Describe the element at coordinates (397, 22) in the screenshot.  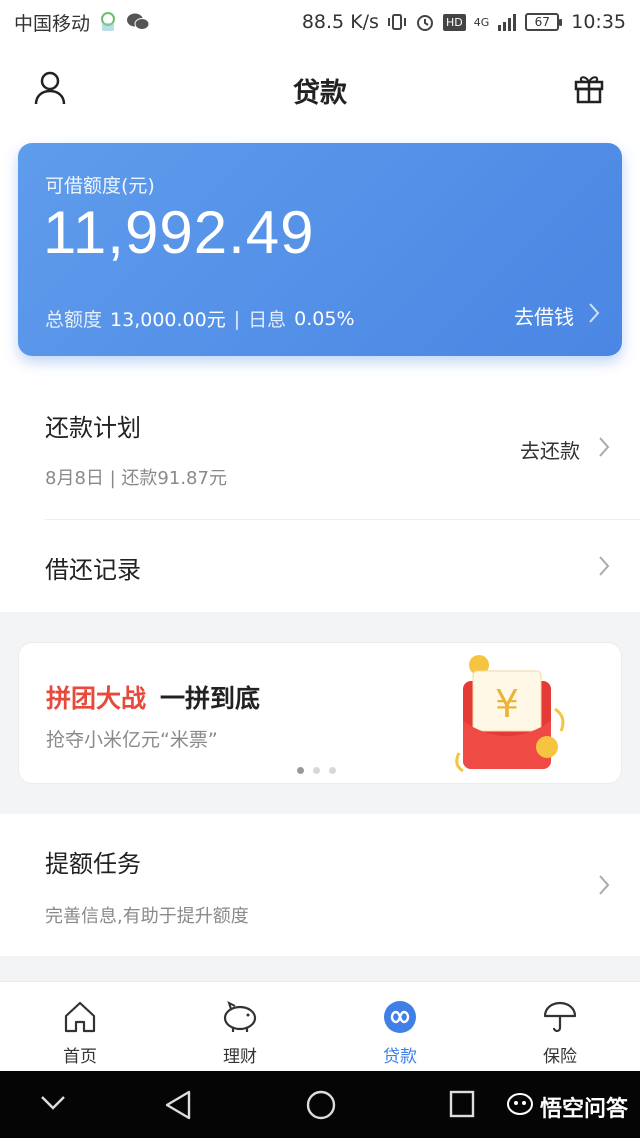
I see `vibrate-icon` at that location.